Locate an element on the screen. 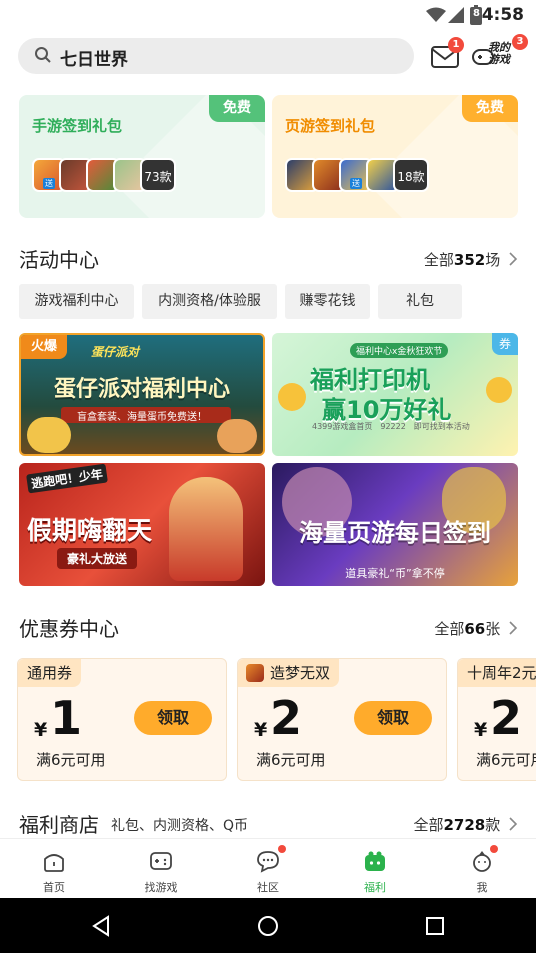 The width and height of the screenshot is (536, 953). activity-more-link: 全部352场 is located at coordinates (471, 259).